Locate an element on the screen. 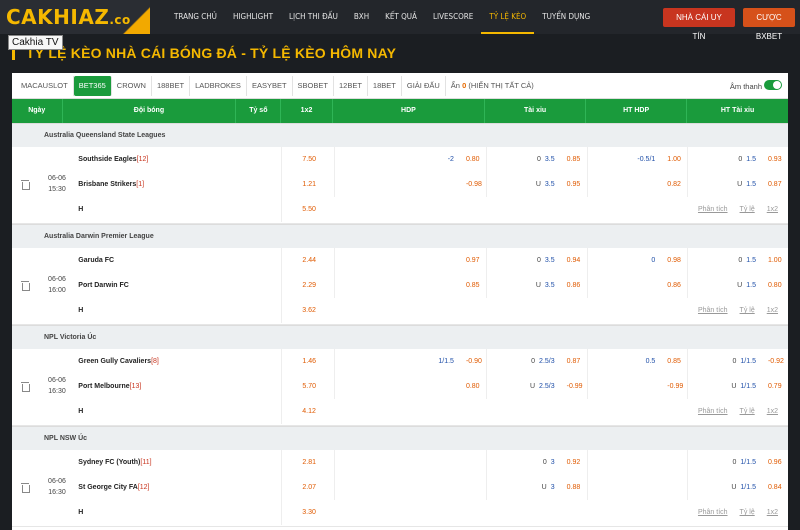 This screenshot has height=530, width=800. odds-value: 0.94 is located at coordinates (573, 260).